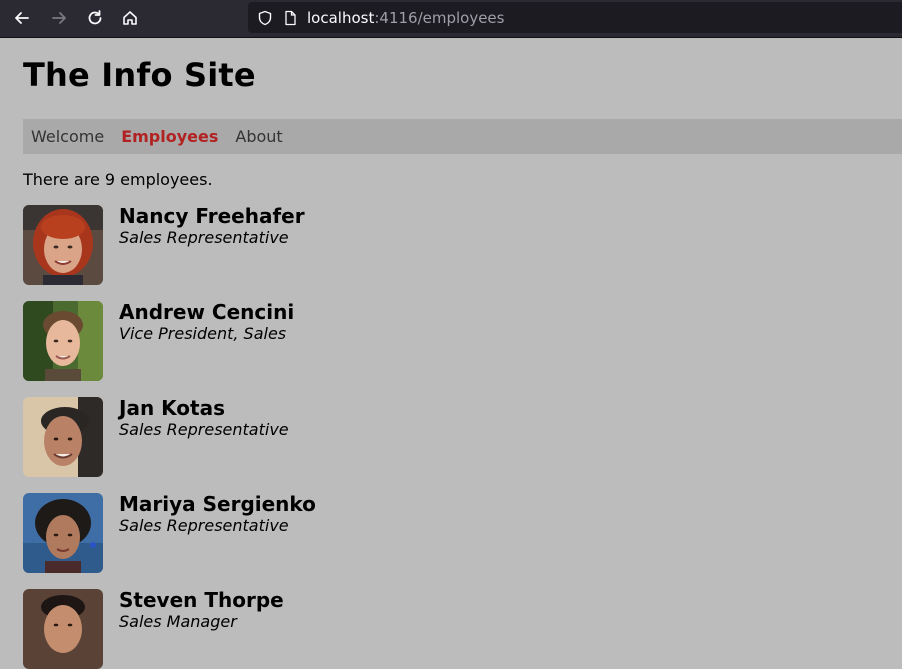 The image size is (902, 669). What do you see at coordinates (217, 504) in the screenshot?
I see `employee-name: Mariya Sergienko` at bounding box center [217, 504].